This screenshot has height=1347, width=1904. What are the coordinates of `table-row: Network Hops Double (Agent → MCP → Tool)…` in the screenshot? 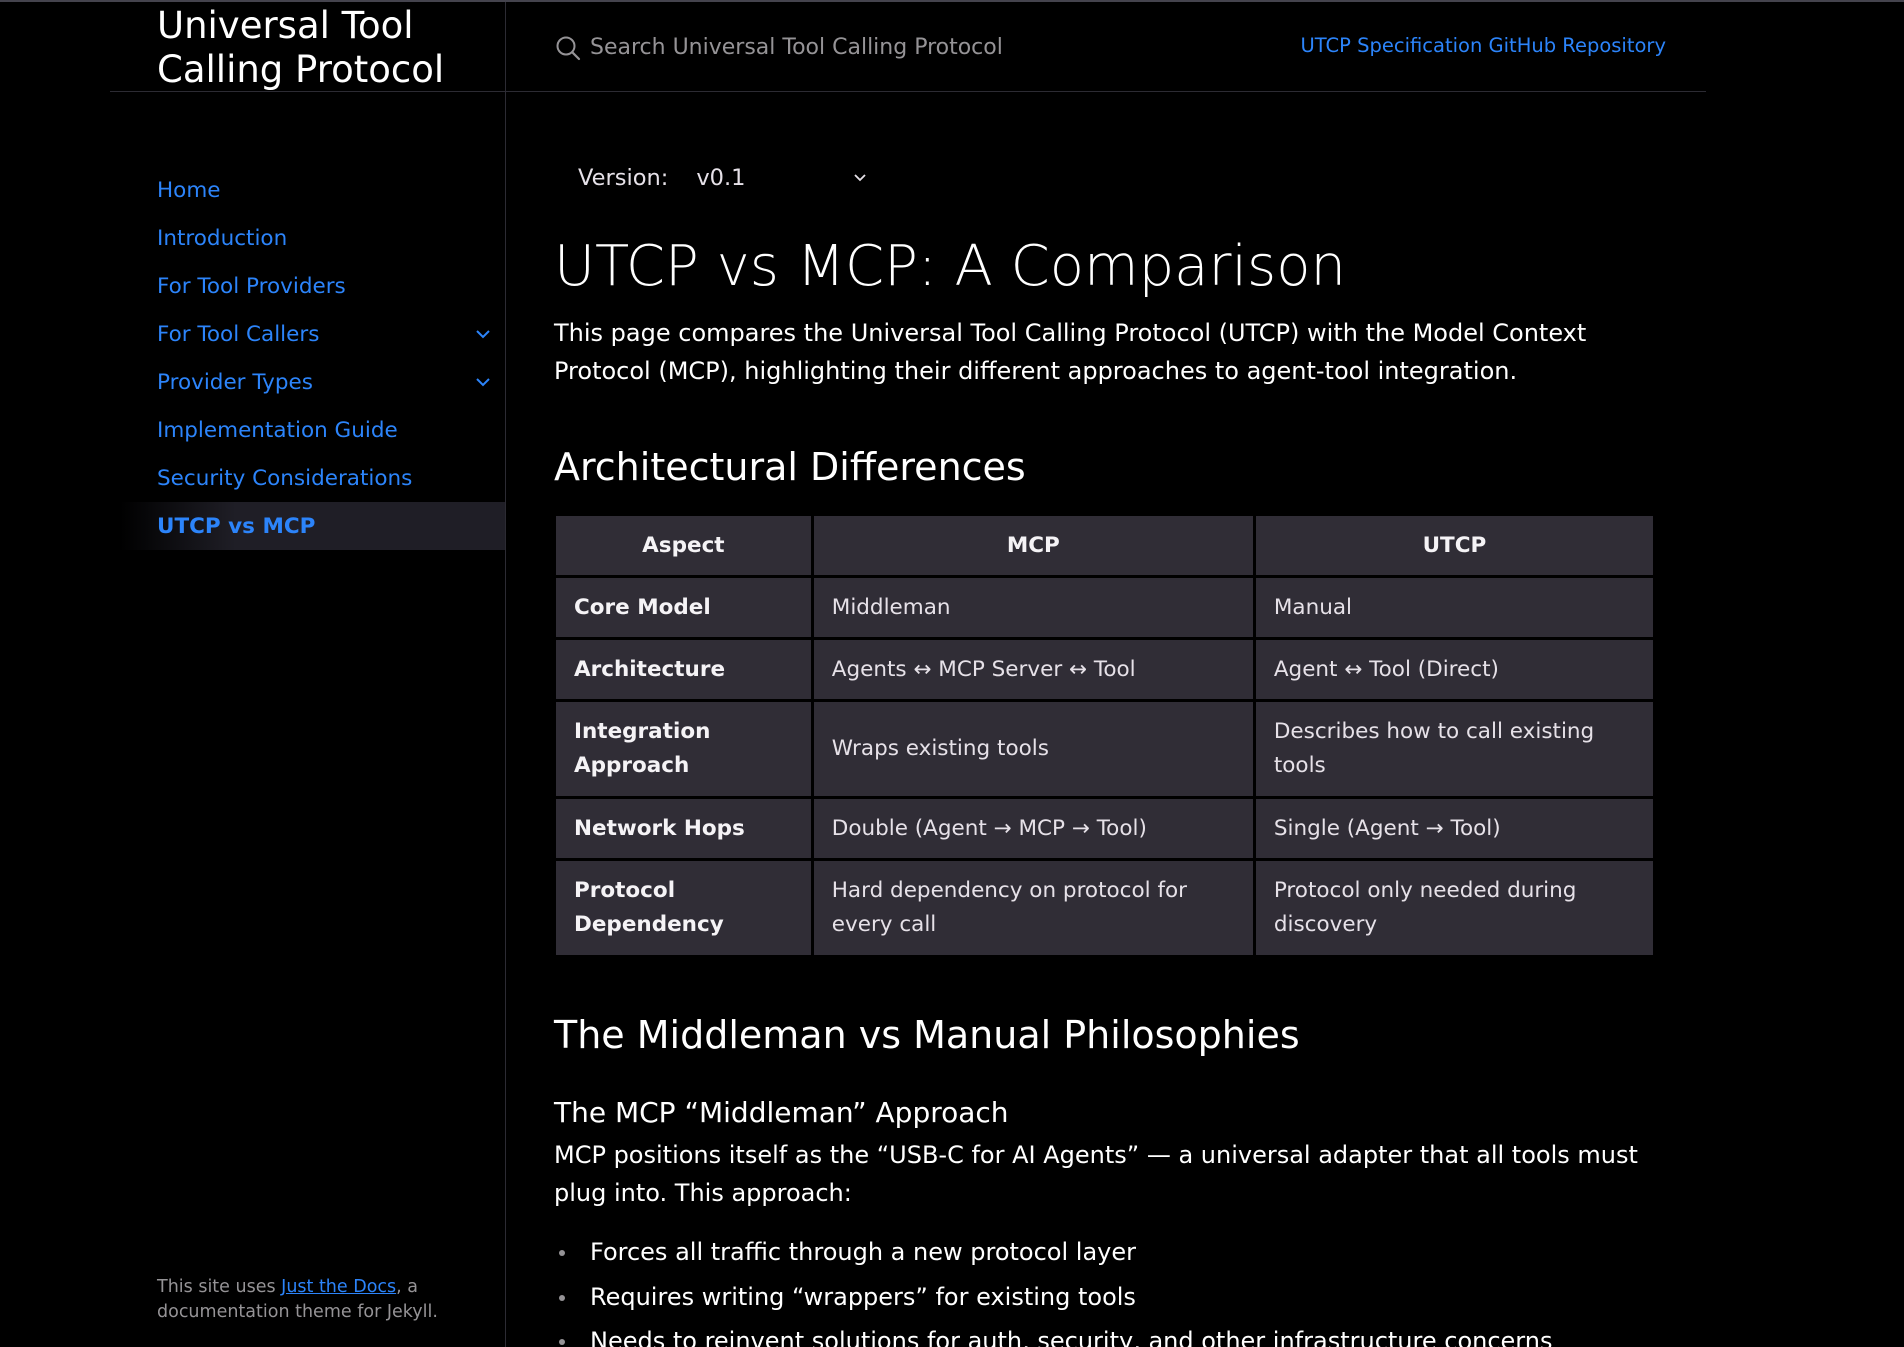 It's located at (1104, 828).